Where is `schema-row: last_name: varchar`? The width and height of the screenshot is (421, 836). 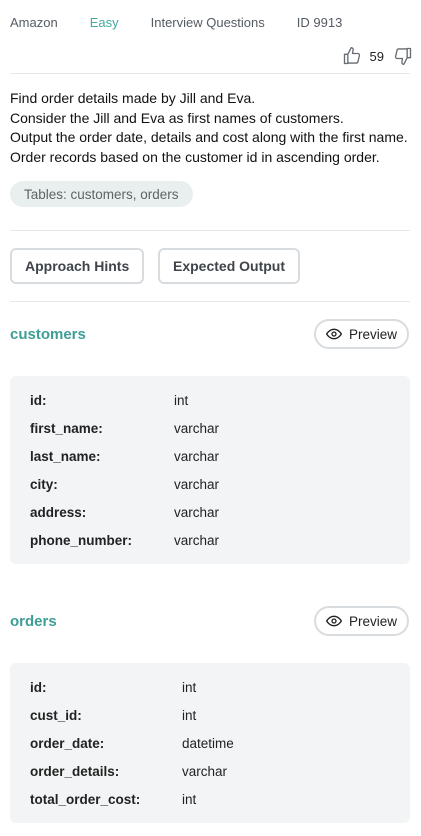
schema-row: last_name: varchar is located at coordinates (210, 457).